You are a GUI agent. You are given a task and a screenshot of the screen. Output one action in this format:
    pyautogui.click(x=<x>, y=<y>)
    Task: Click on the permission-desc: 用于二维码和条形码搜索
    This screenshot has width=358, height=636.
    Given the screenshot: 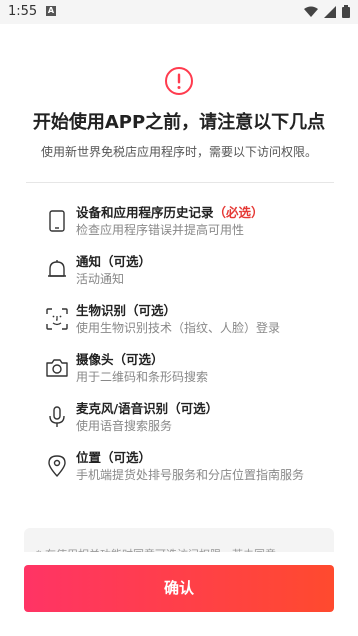 What is the action you would take?
    pyautogui.click(x=142, y=377)
    